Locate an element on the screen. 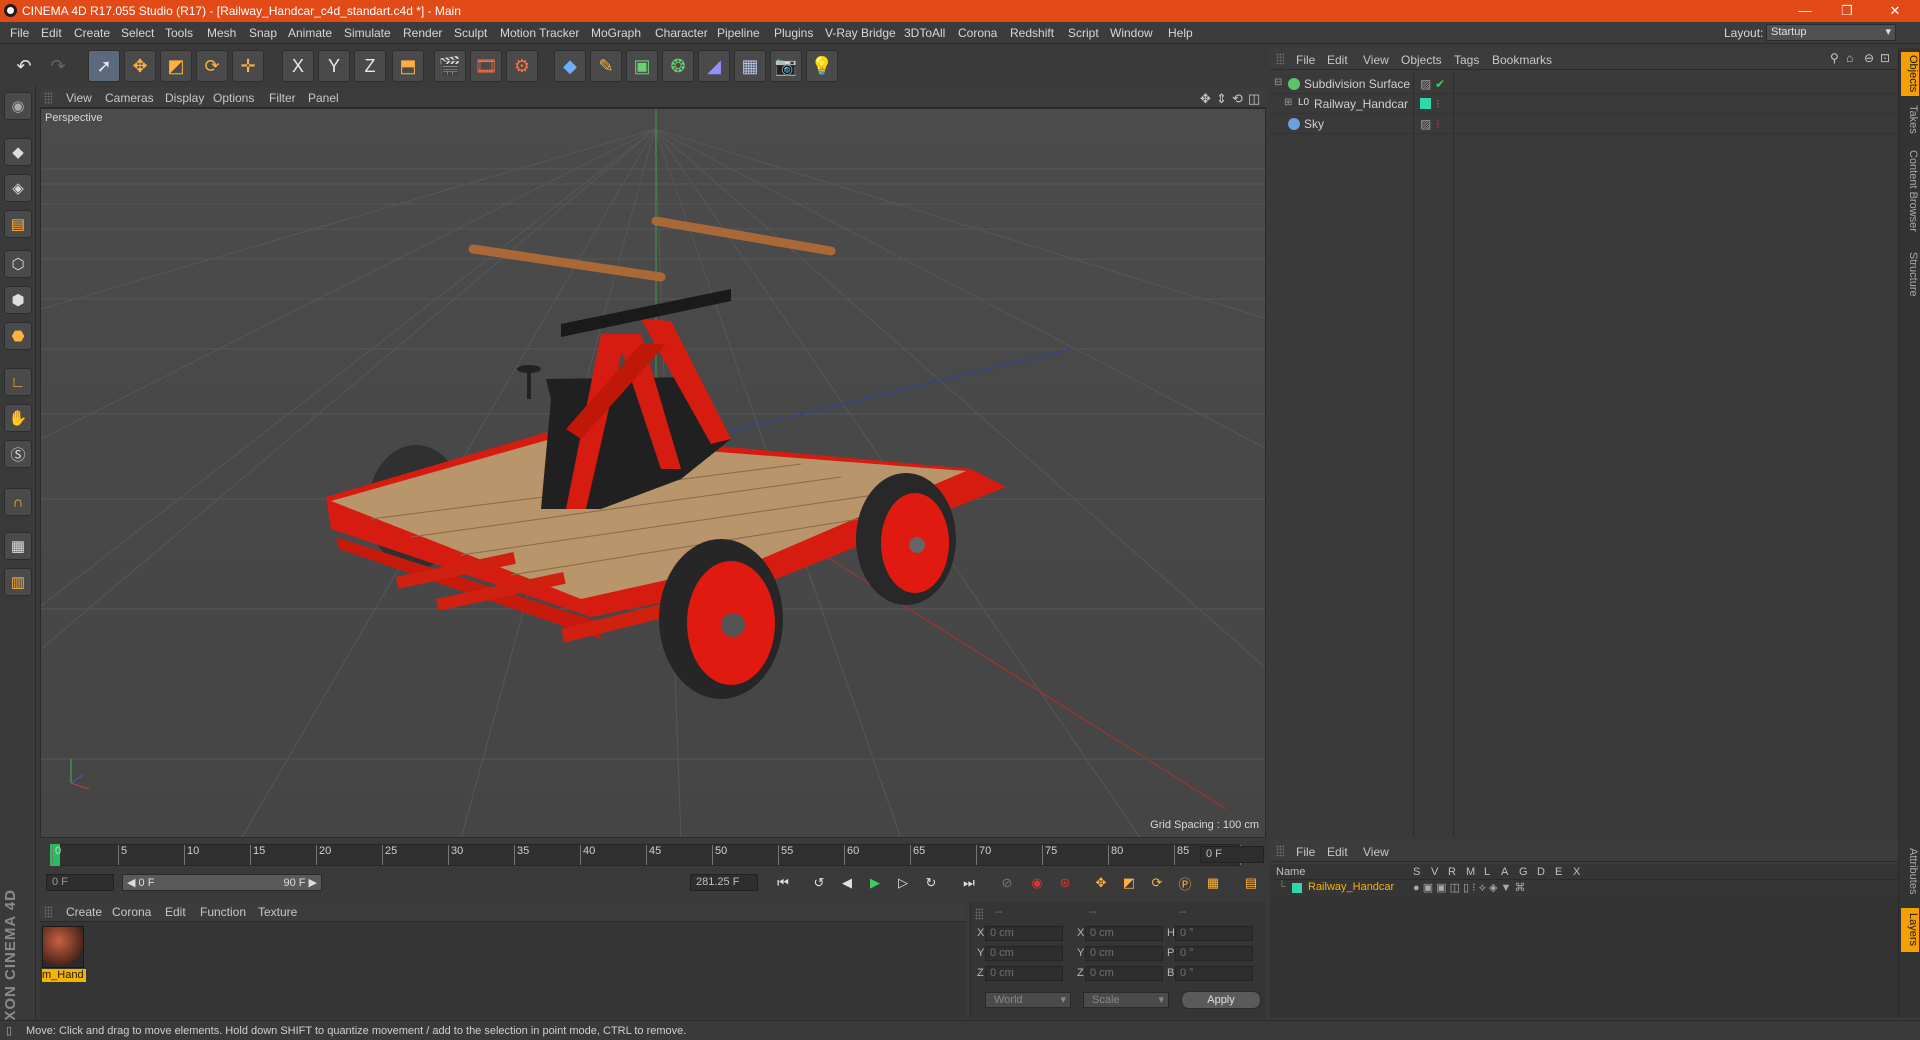 This screenshot has height=1040, width=1920. locked-workplane-icon: ▦ is located at coordinates (18, 546).